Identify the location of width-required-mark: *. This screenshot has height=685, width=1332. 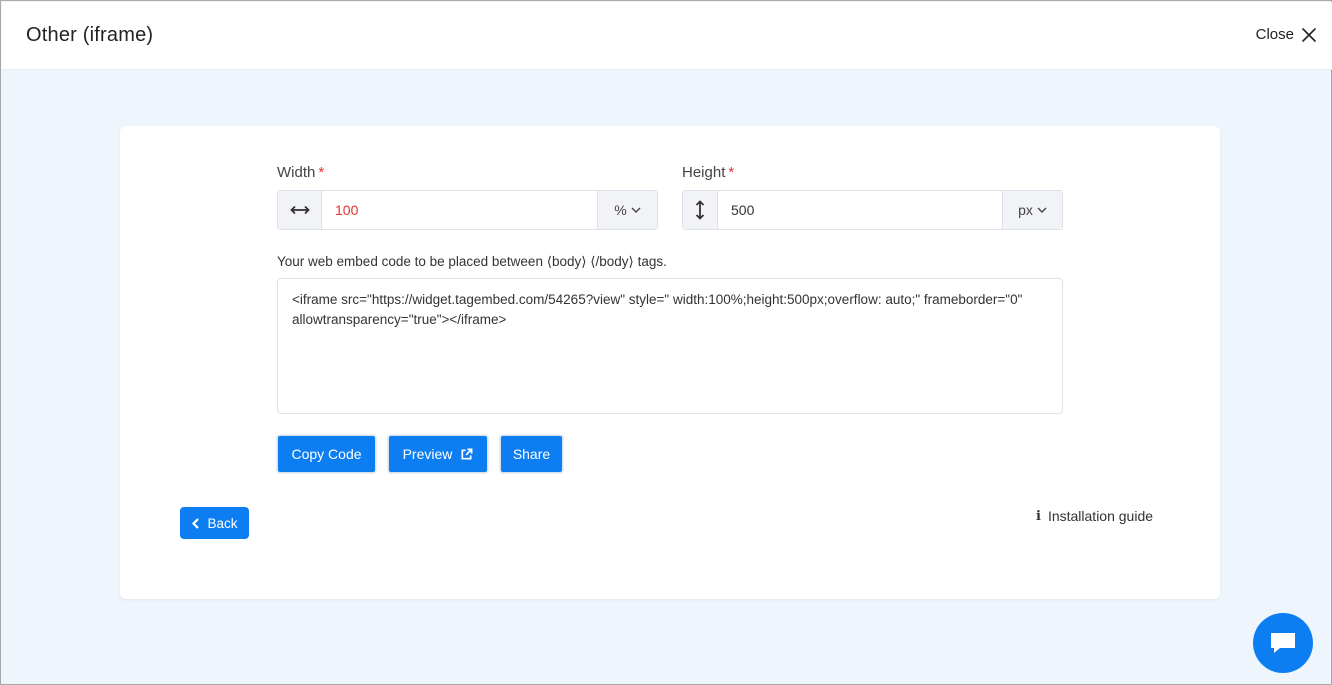
(321, 172).